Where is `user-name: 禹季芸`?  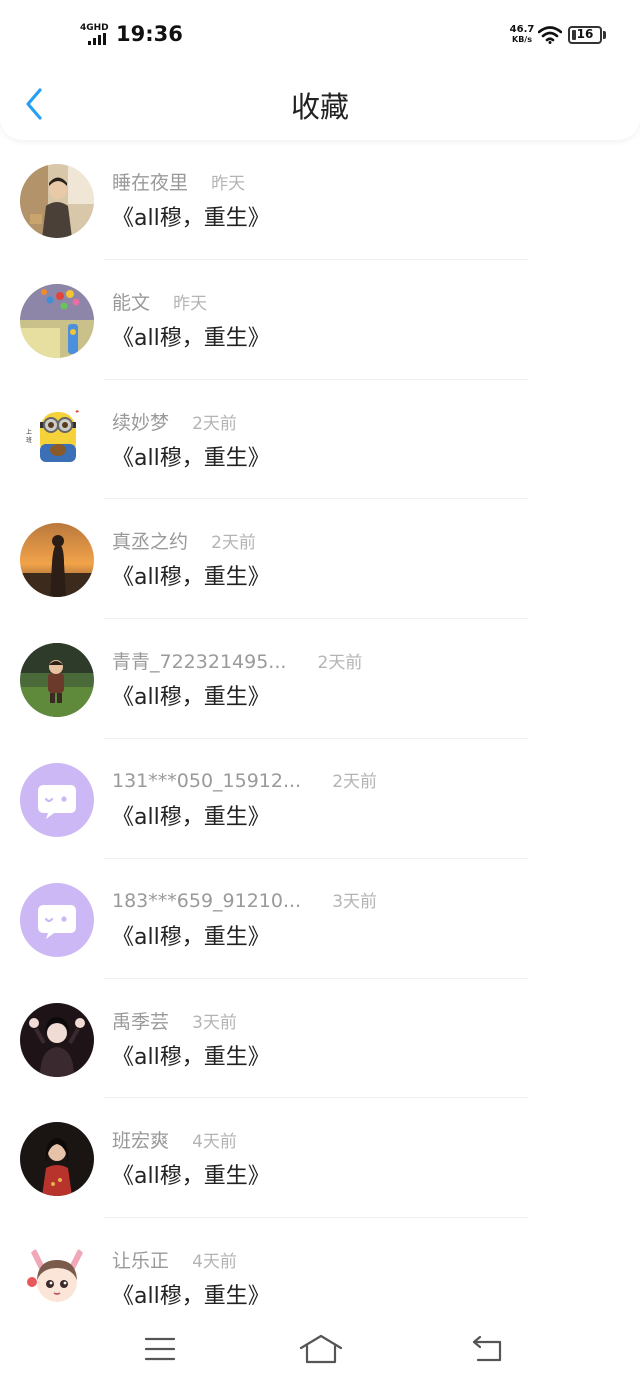
user-name: 禹季芸 is located at coordinates (141, 1021).